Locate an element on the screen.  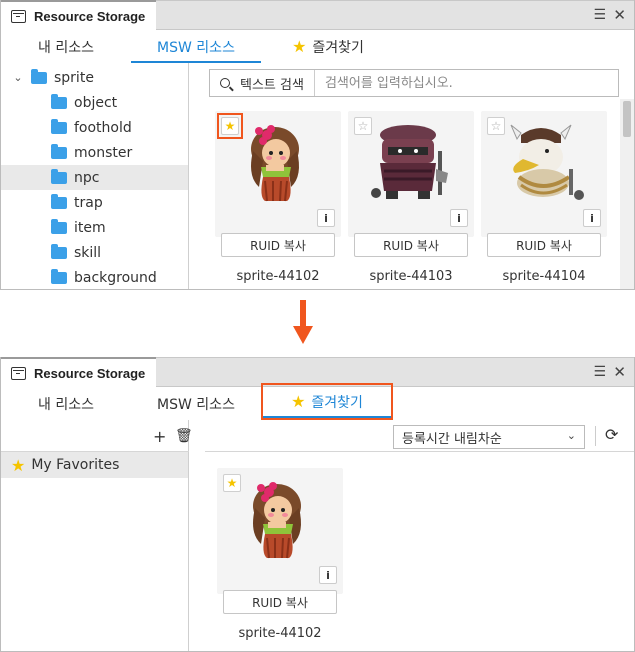
sprite-preview: ★ i is located at coordinates (280, 531).